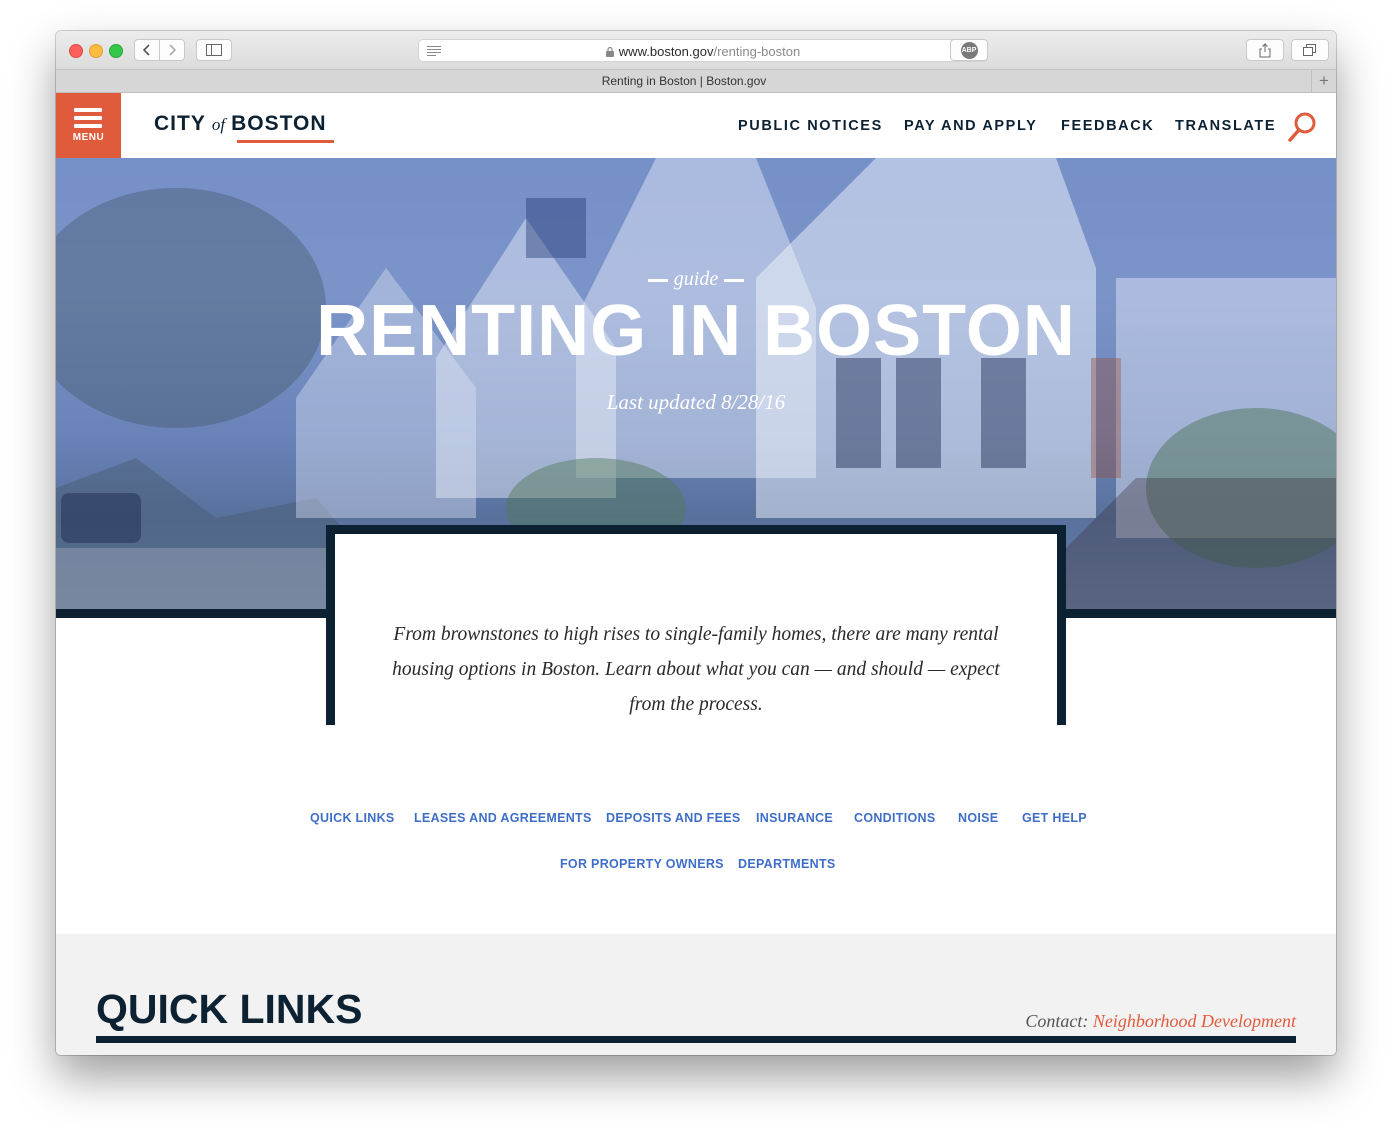 This screenshot has height=1136, width=1392. What do you see at coordinates (810, 126) in the screenshot?
I see `nav-public-notices: PUBLIC NOTICES` at bounding box center [810, 126].